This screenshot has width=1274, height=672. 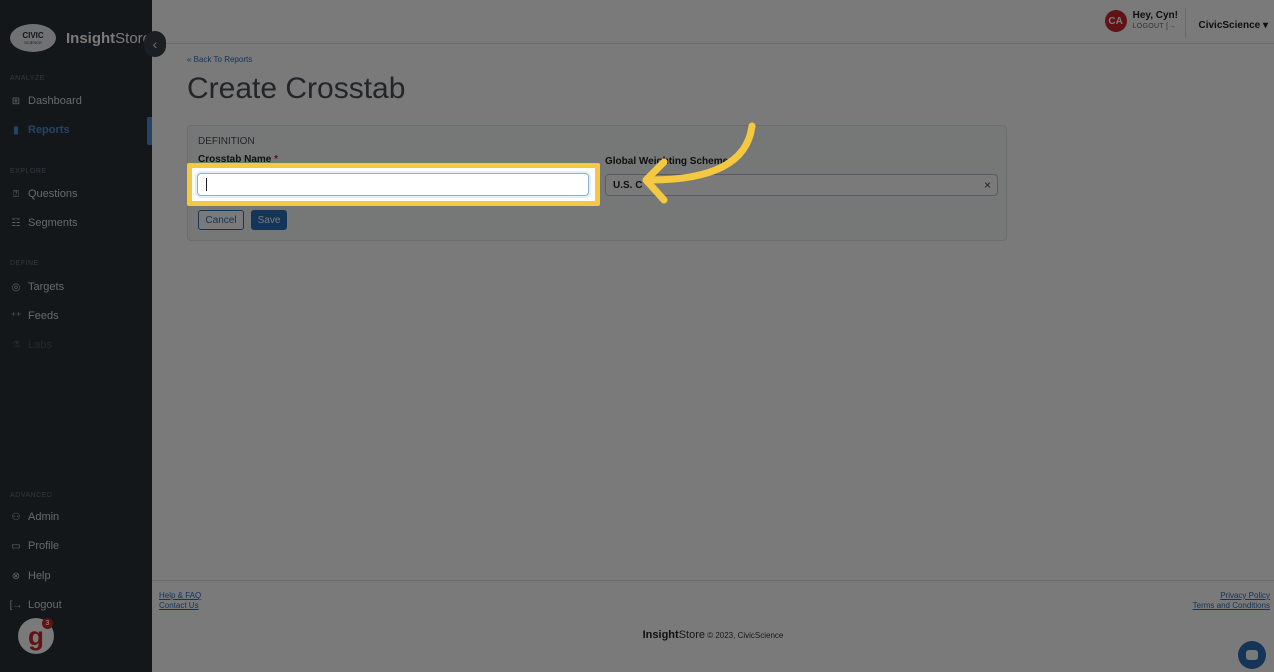 I want to click on collapse-sidebar-button: ‹, so click(x=155, y=44).